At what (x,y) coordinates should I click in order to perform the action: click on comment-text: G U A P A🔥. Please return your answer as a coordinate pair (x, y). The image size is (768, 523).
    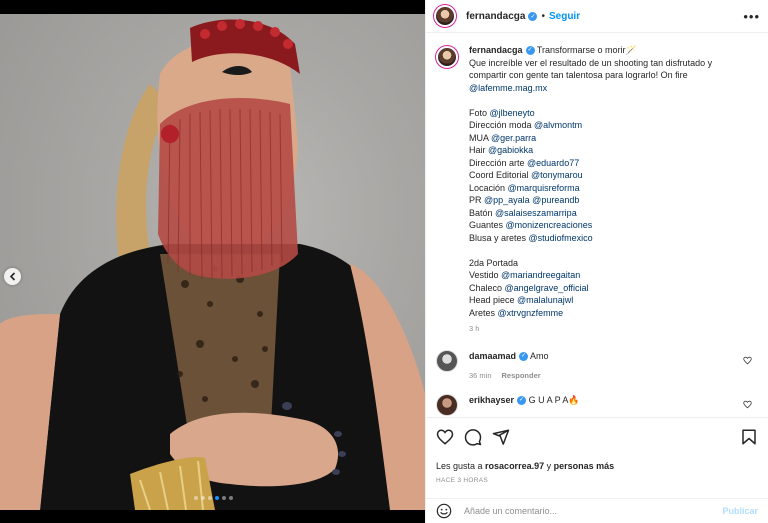
    Looking at the image, I should click on (554, 399).